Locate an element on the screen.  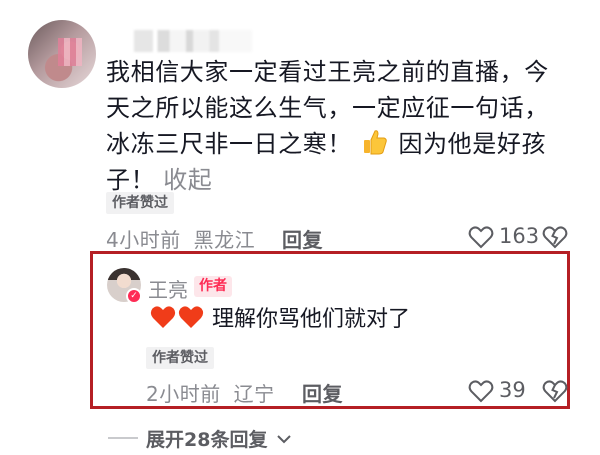
reply-text: 理解你骂他们就对了 is located at coordinates (280, 320).